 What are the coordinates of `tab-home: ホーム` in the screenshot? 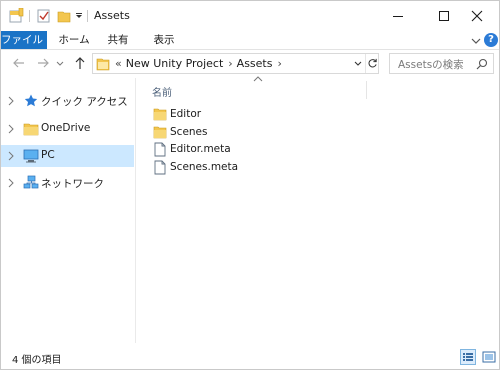 It's located at (74, 40).